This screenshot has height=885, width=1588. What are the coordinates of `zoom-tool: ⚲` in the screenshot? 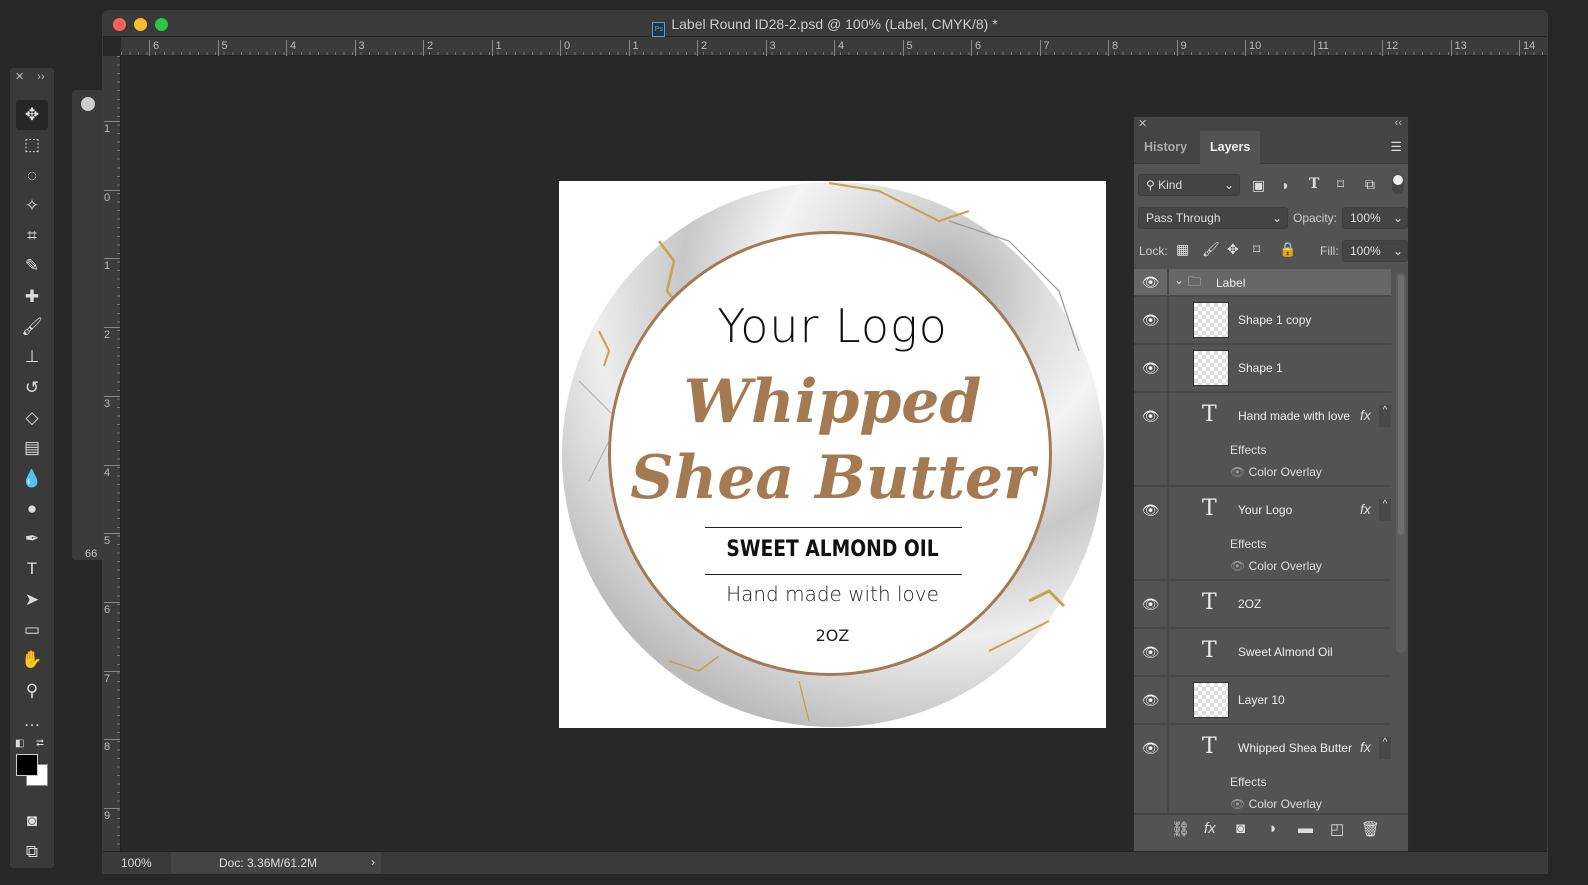 It's located at (32, 691).